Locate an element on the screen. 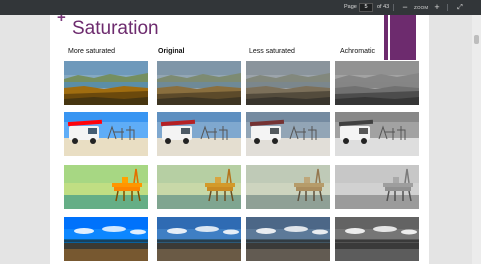 This screenshot has width=481, height=264. zoom-label: ZOOM is located at coordinates (421, 7).